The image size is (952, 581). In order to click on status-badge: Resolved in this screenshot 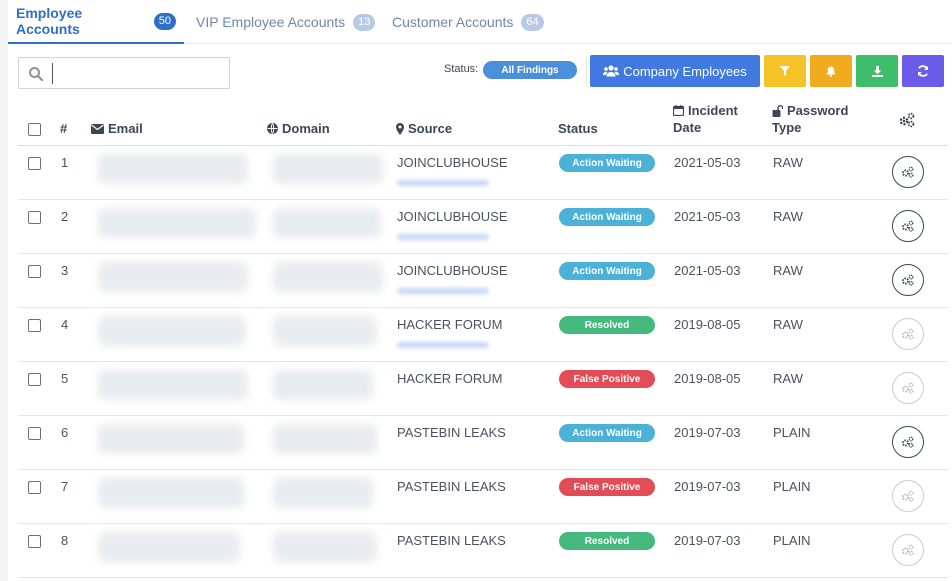, I will do `click(607, 325)`.